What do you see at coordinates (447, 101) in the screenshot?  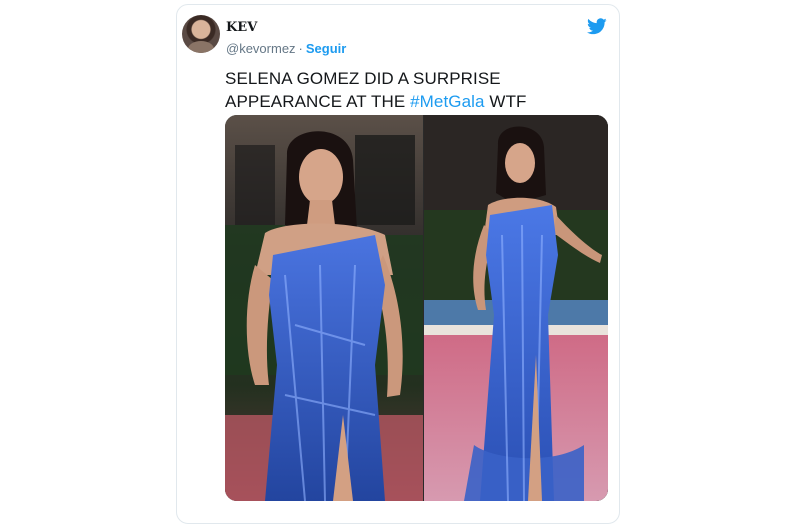 I see `hashtag-link: #MetGala` at bounding box center [447, 101].